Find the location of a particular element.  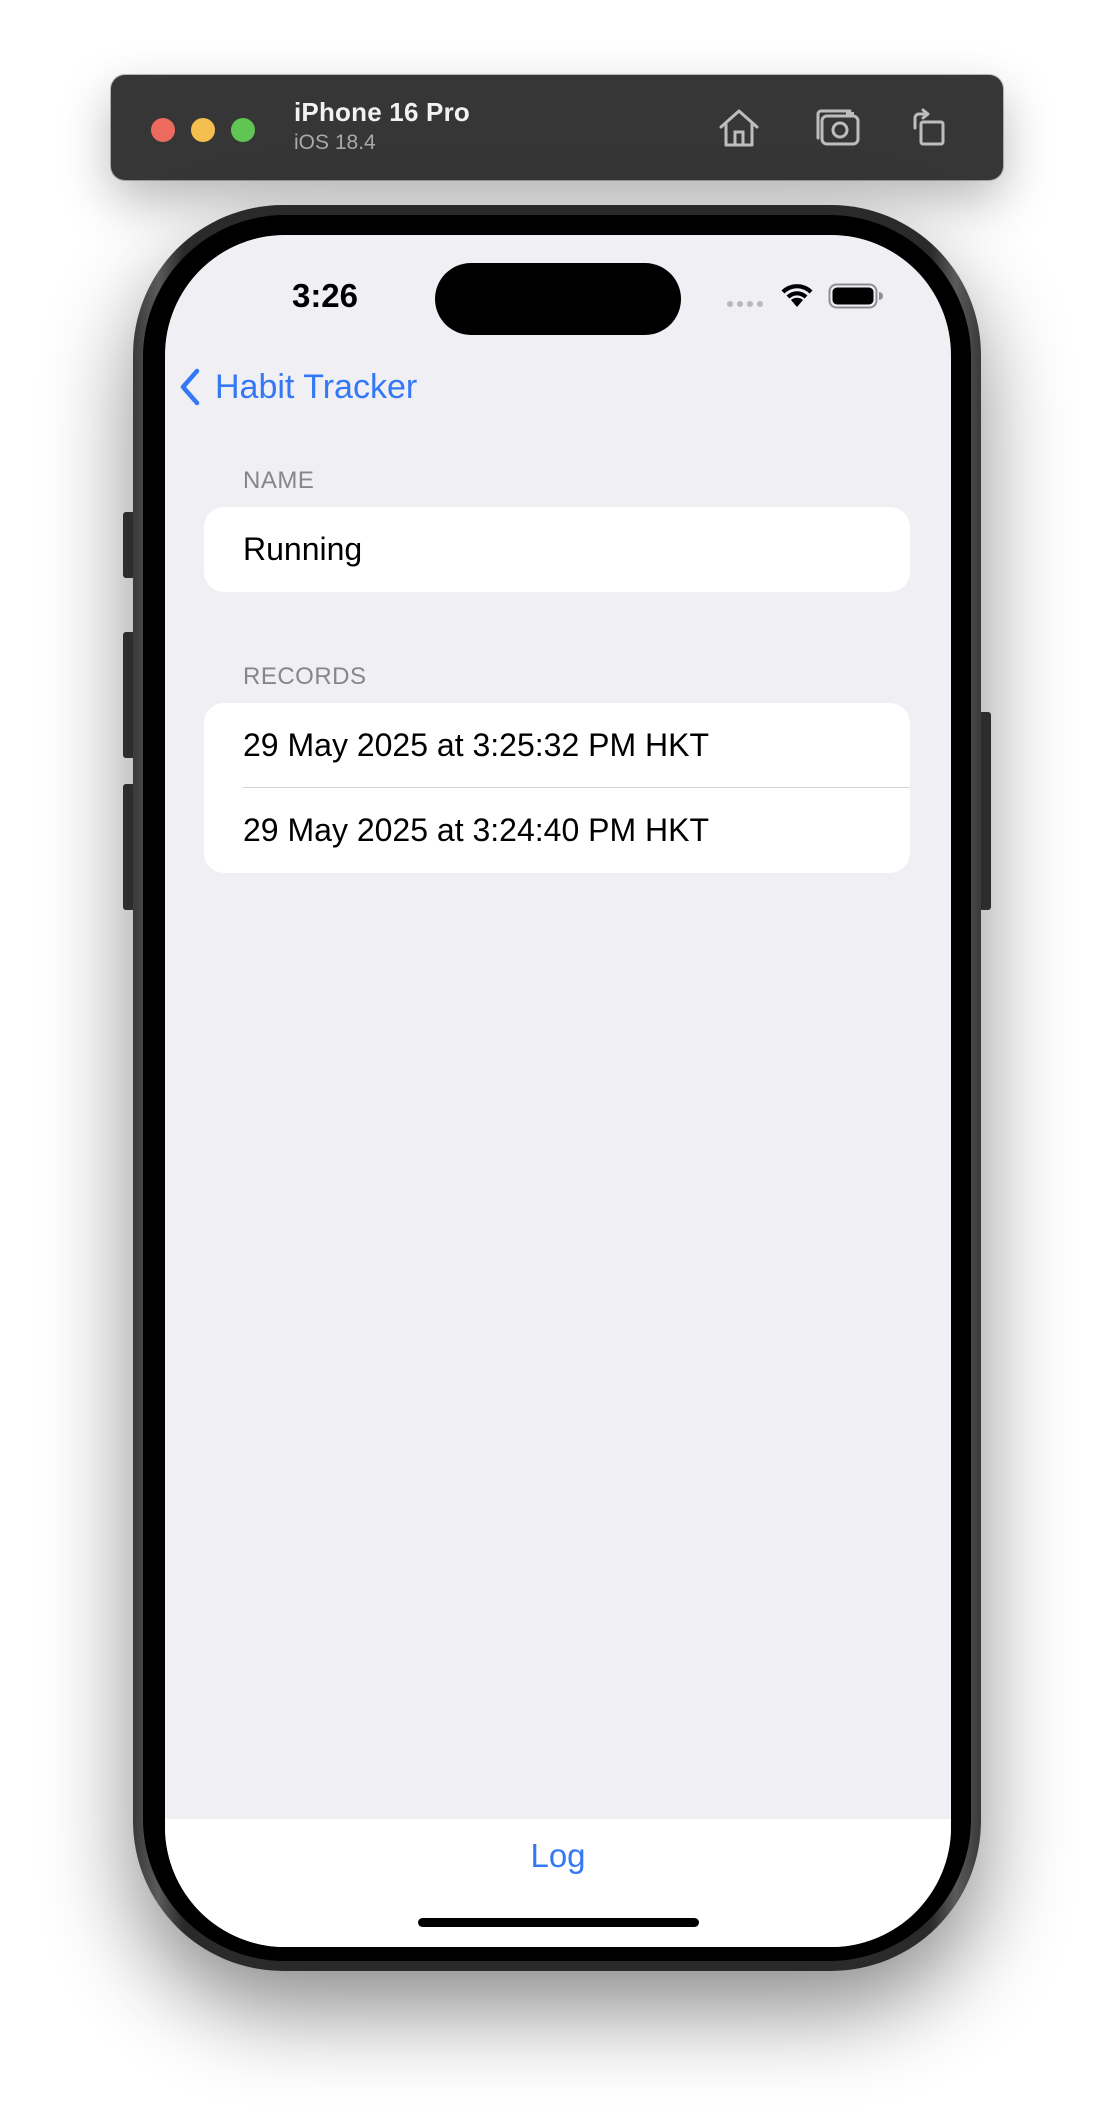

zoom-window-button is located at coordinates (243, 130).